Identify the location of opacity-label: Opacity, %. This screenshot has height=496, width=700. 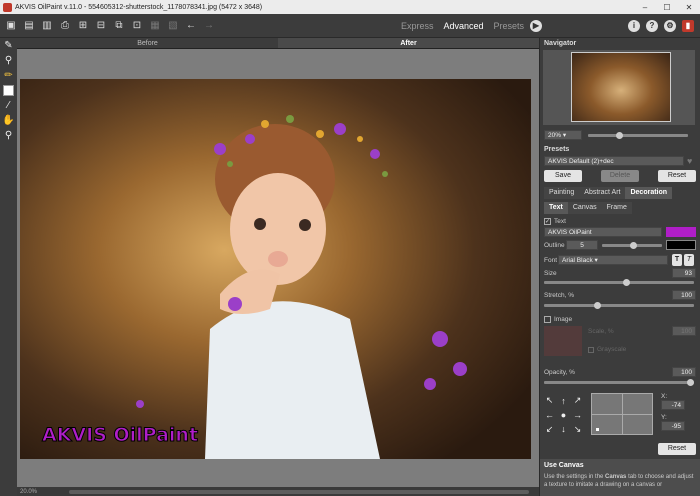
(559, 372).